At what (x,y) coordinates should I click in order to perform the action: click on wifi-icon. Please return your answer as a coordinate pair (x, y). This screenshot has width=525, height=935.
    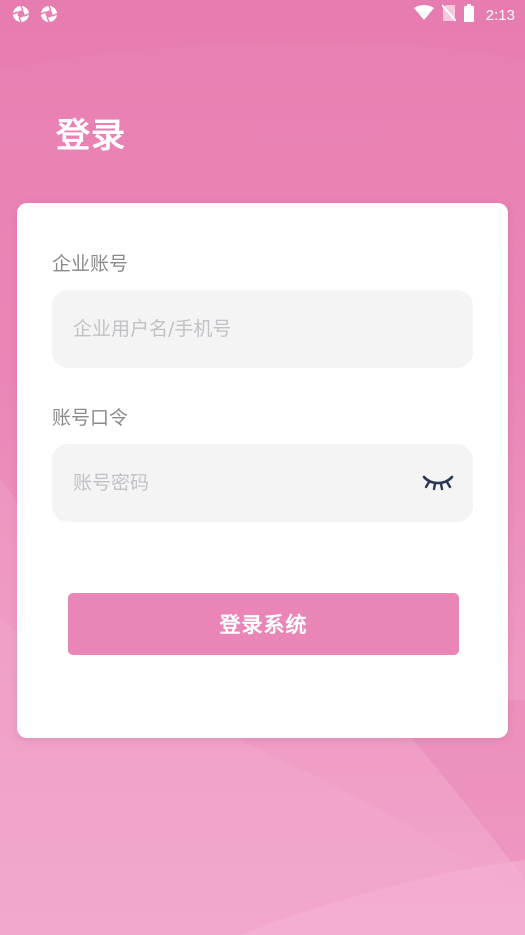
    Looking at the image, I should click on (423, 15).